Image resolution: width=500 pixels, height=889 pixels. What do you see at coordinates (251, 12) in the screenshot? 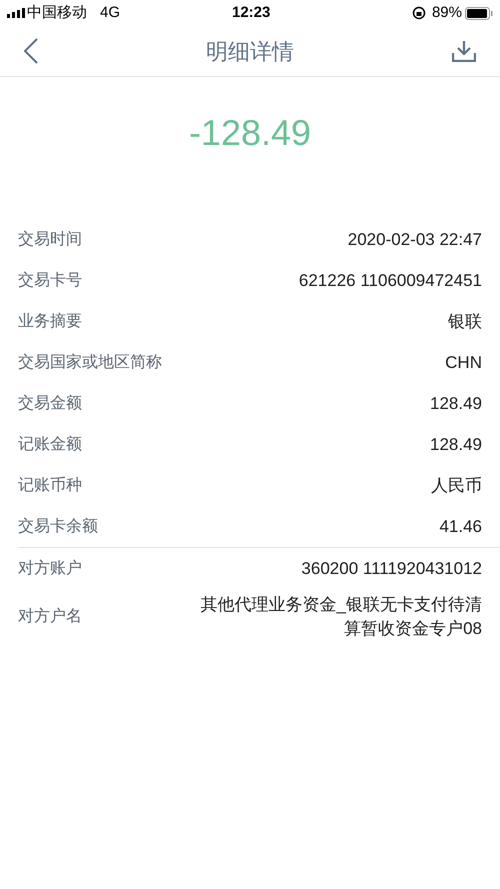
I see `clock-time: 12:23` at bounding box center [251, 12].